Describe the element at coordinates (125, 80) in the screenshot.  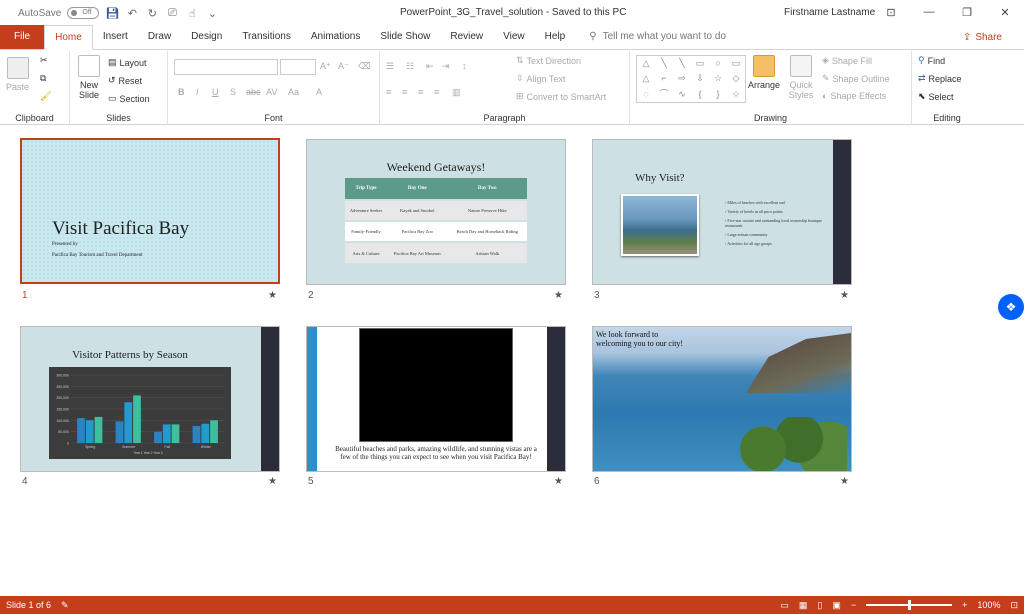
I see `reset-button: ↺ Reset` at that location.